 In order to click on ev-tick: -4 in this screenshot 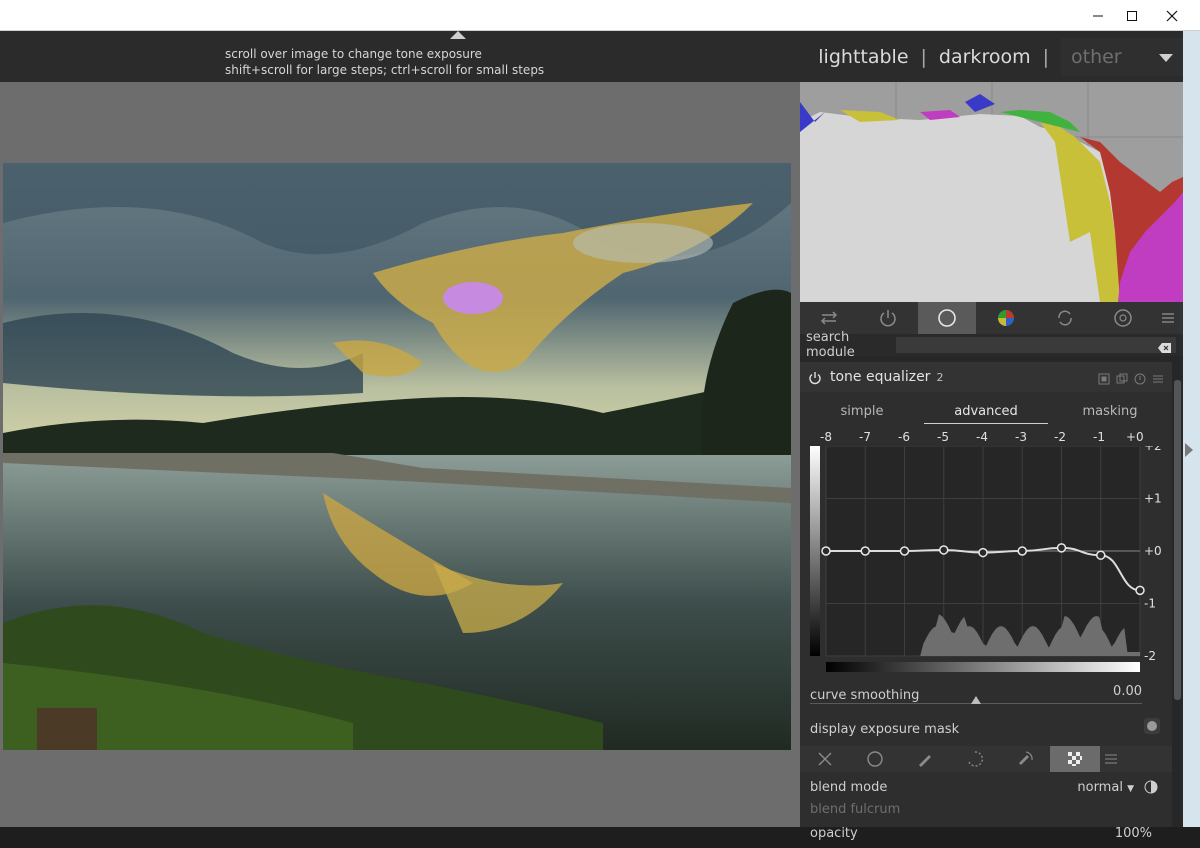, I will do `click(982, 437)`.